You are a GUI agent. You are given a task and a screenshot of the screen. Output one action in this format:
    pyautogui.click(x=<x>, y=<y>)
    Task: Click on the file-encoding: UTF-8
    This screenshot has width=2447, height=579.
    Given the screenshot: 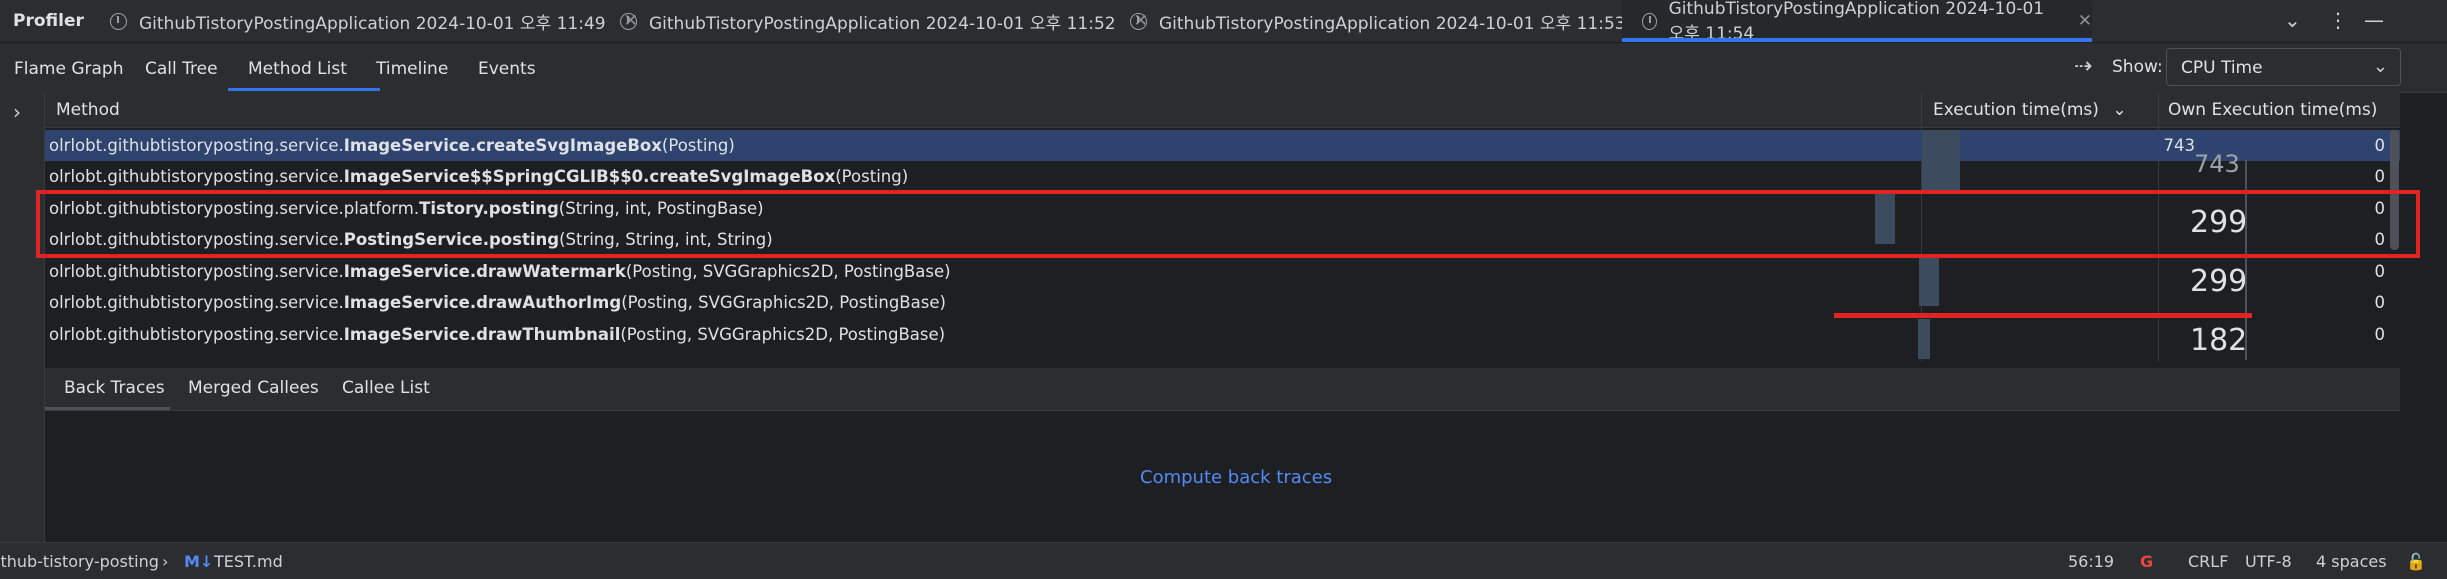 What is the action you would take?
    pyautogui.click(x=2268, y=561)
    